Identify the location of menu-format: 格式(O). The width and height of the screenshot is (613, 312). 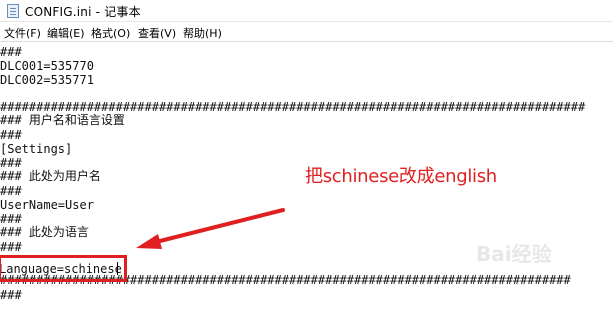
(110, 33).